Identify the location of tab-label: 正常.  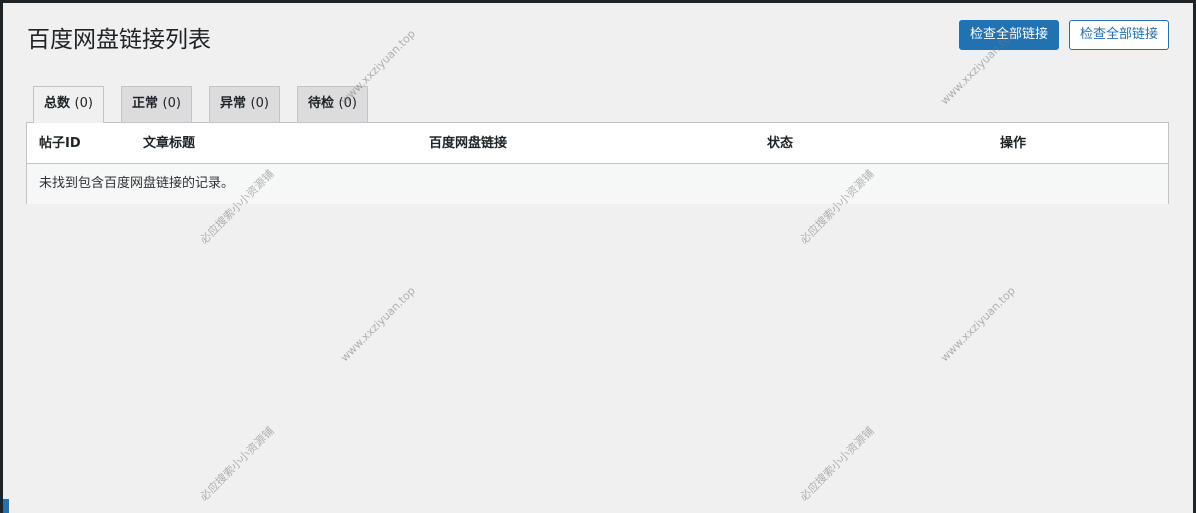
(145, 103).